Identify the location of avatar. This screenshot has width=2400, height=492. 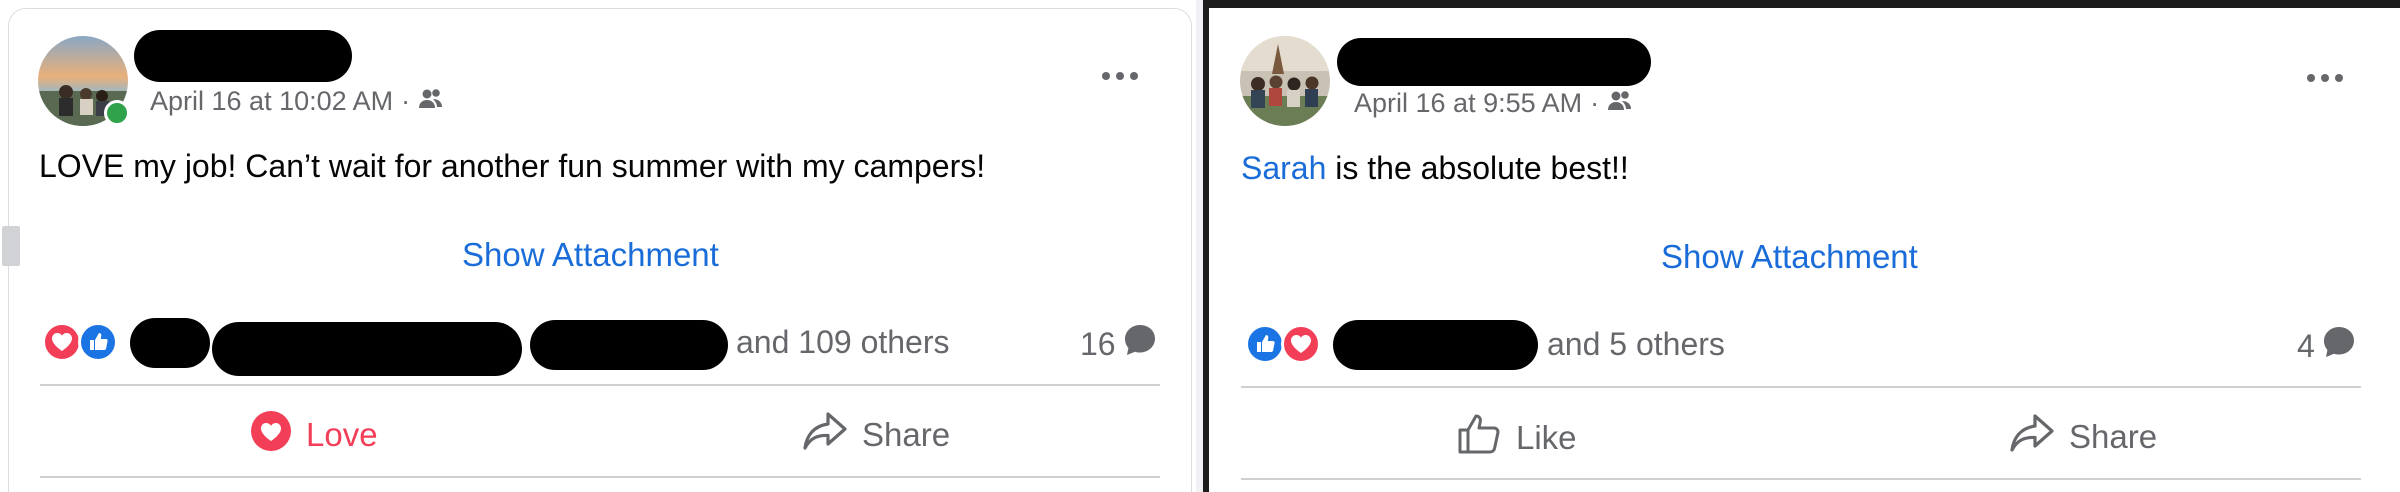
(1285, 81).